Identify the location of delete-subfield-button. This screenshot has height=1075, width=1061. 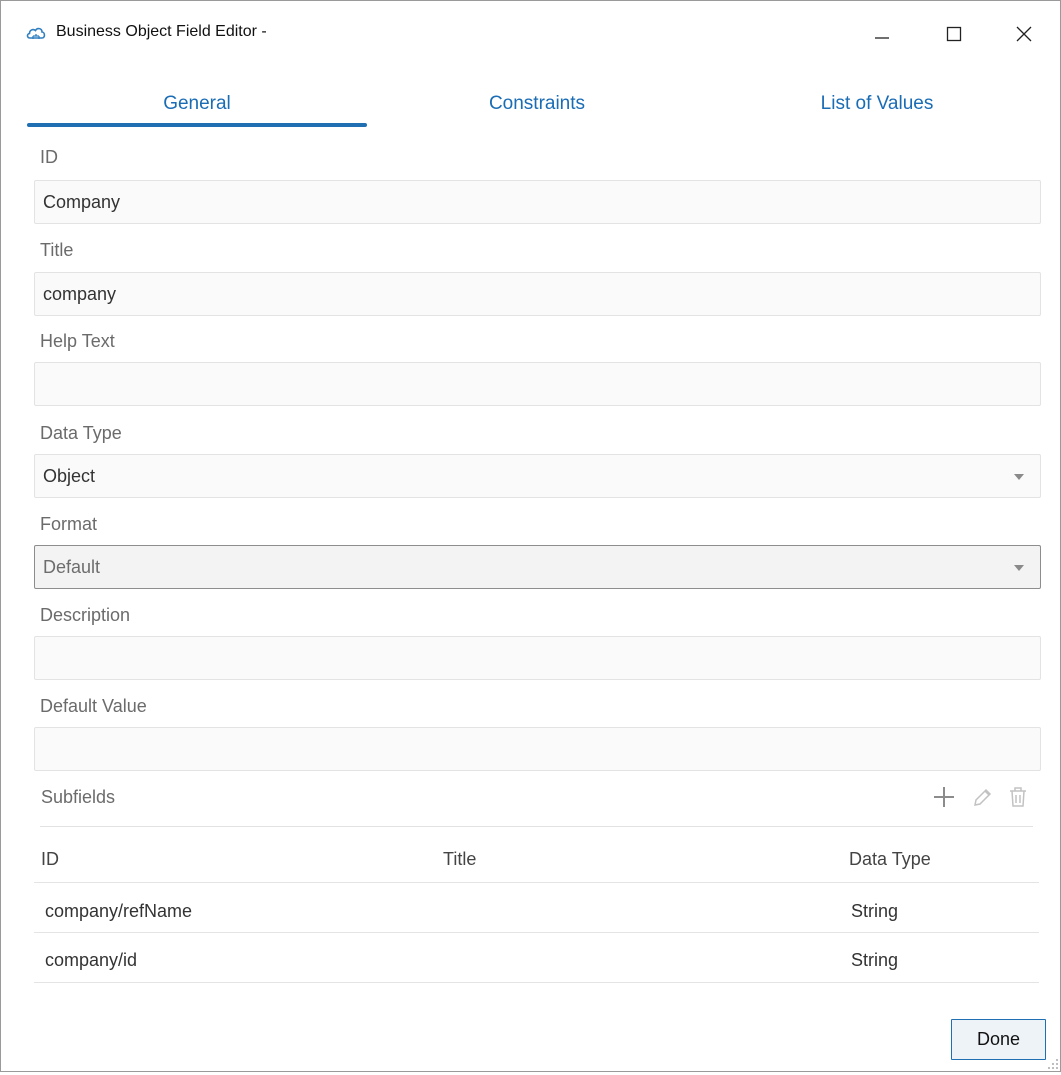
(1018, 797).